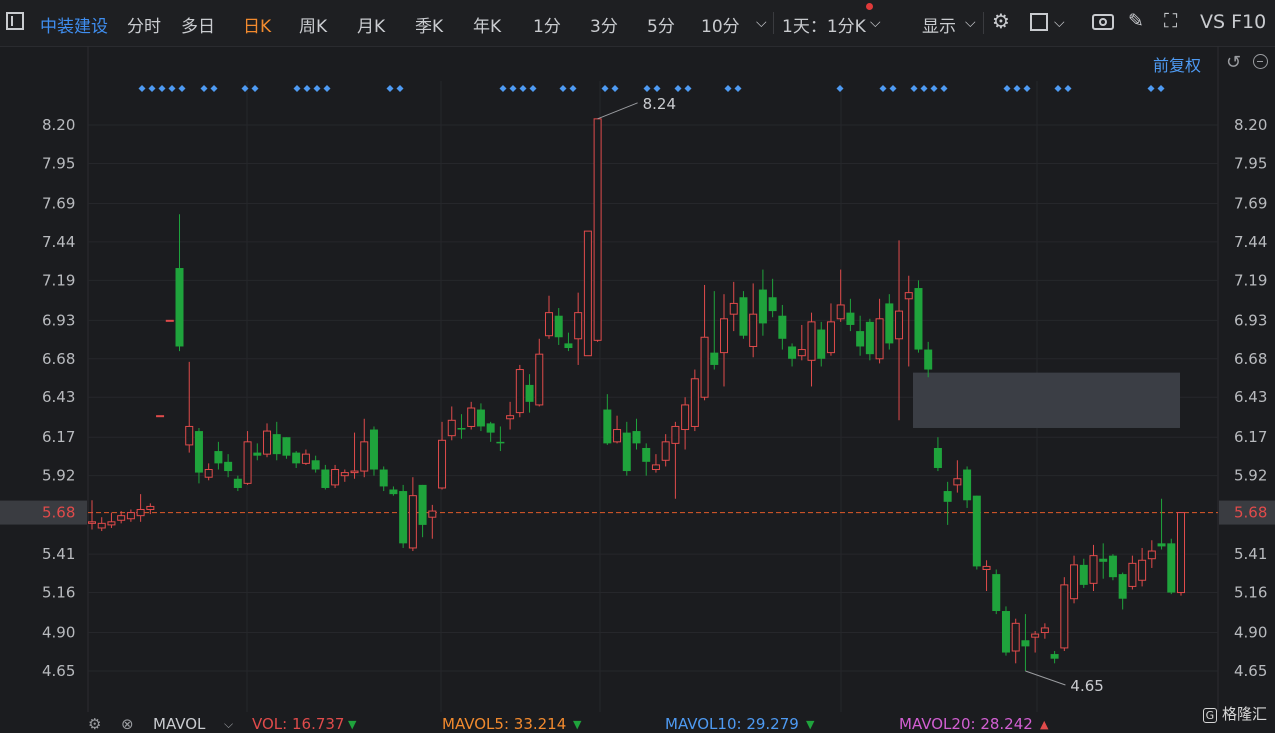 This screenshot has height=733, width=1275. I want to click on square-icon, so click(1039, 22).